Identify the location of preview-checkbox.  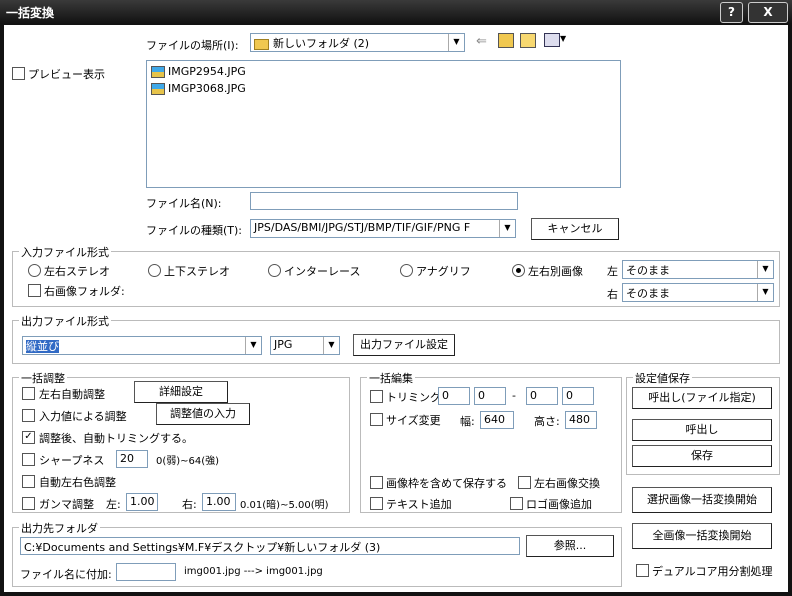
(18, 73).